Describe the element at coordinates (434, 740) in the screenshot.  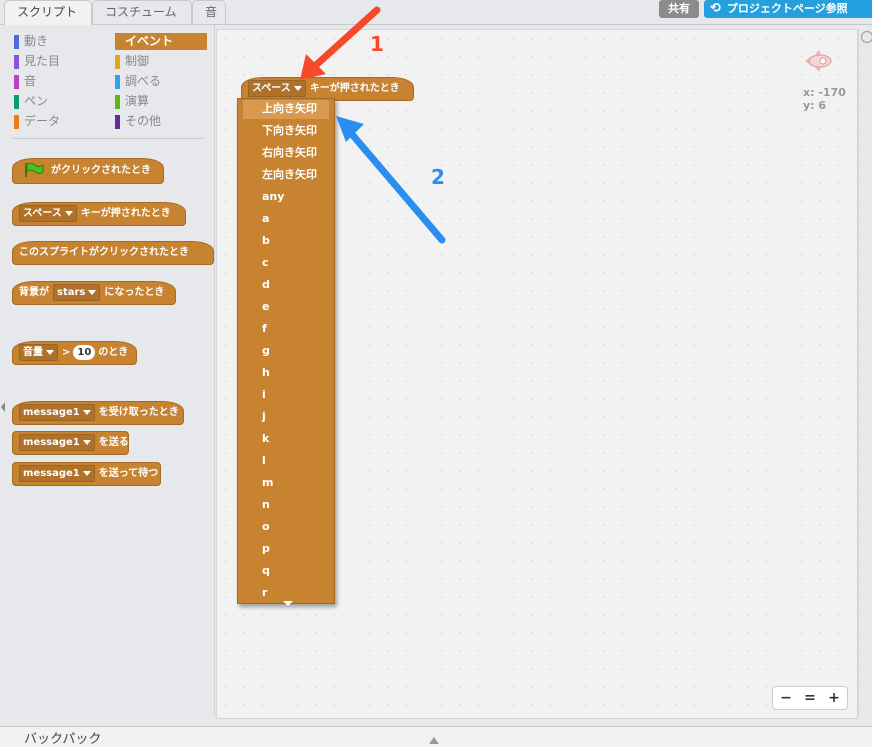
I see `backpack-expand-icon` at that location.